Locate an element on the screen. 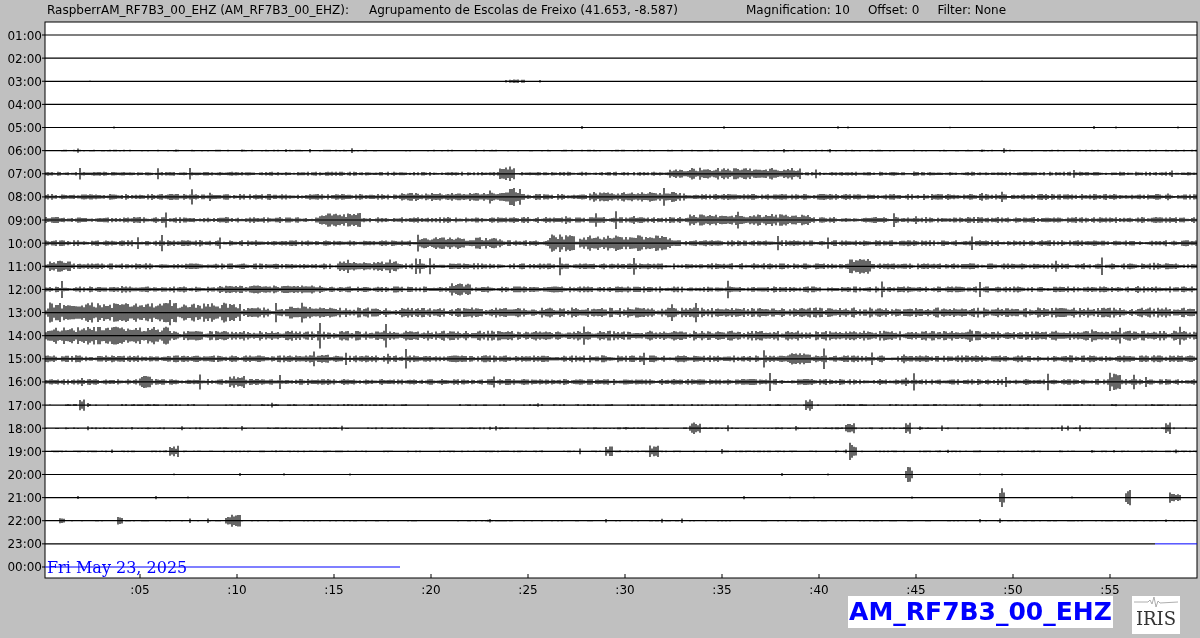 Image resolution: width=1200 pixels, height=638 pixels. date-label: Fri May 23, 2025 is located at coordinates (117, 567).